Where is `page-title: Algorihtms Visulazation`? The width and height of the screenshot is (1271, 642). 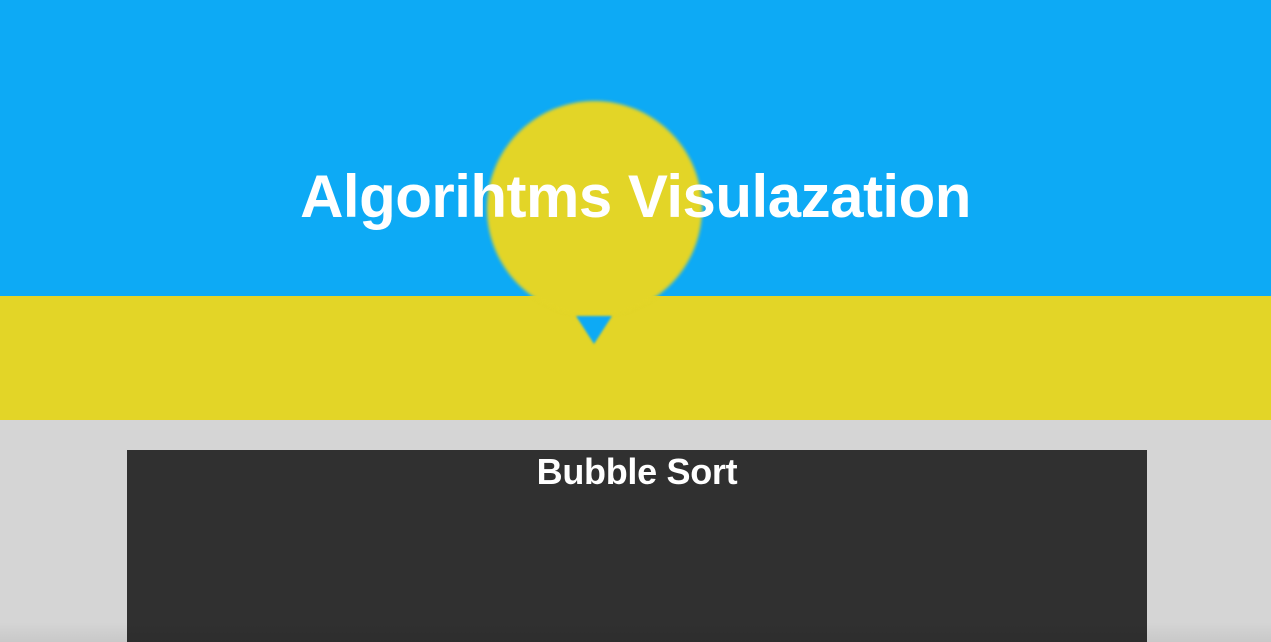
page-title: Algorihtms Visulazation is located at coordinates (635, 196).